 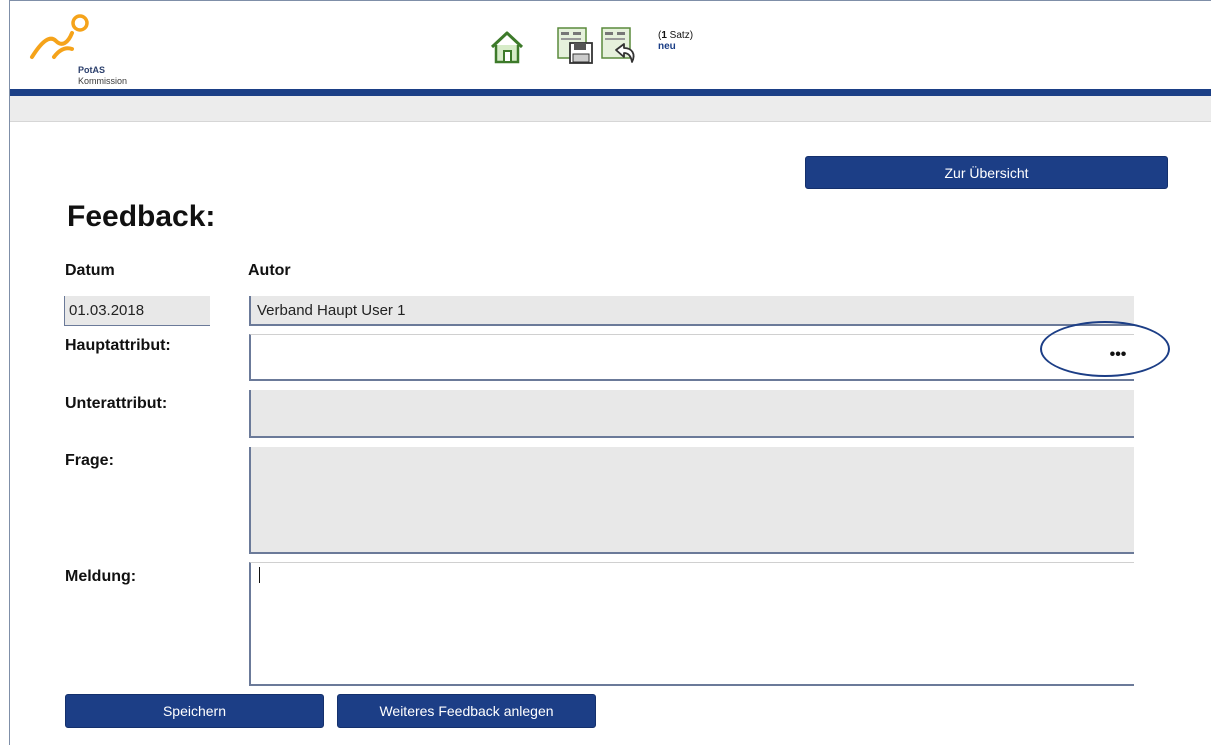 I want to click on datum-label: Datum, so click(x=90, y=270).